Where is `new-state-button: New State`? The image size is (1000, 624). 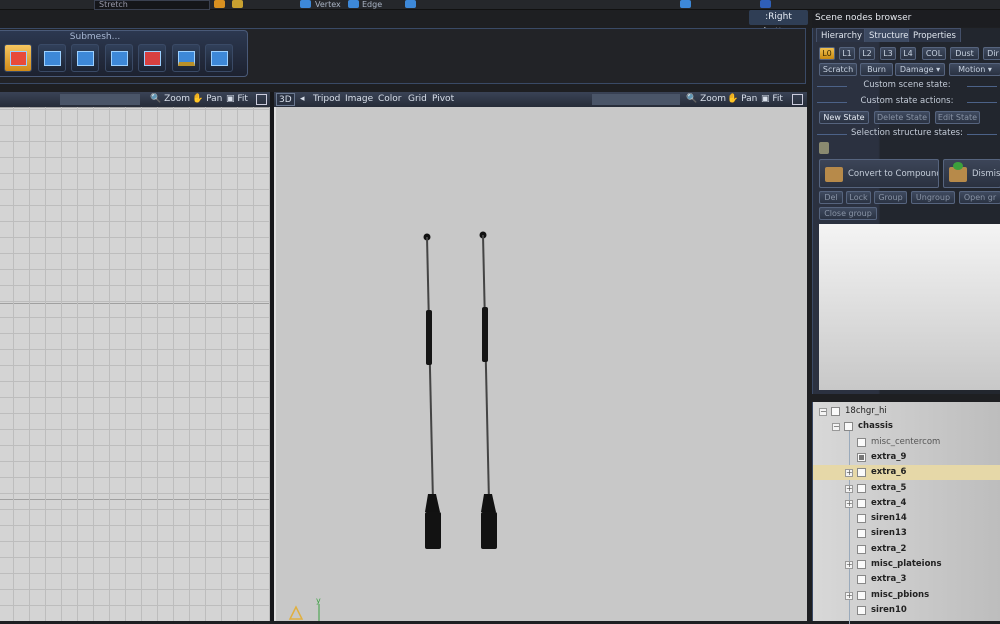
new-state-button: New State is located at coordinates (844, 117).